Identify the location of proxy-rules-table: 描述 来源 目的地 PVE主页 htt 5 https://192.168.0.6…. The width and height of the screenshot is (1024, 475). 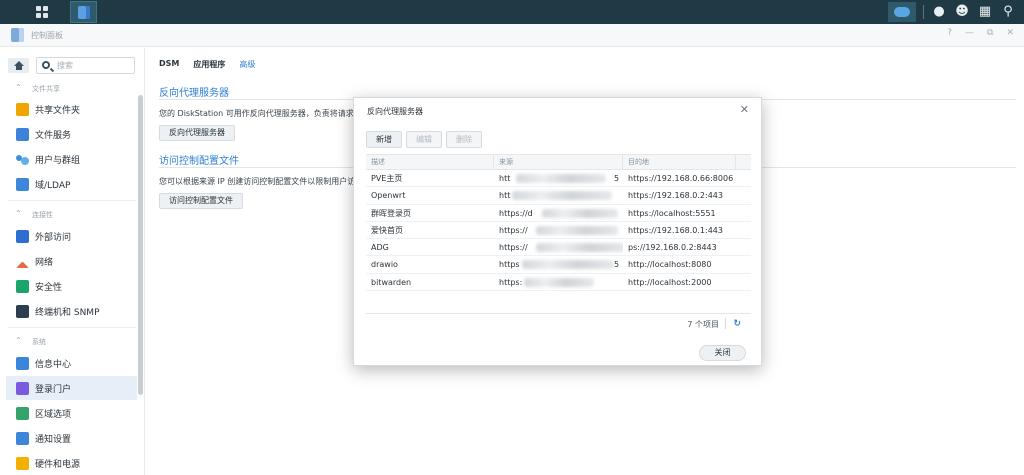
(558, 234).